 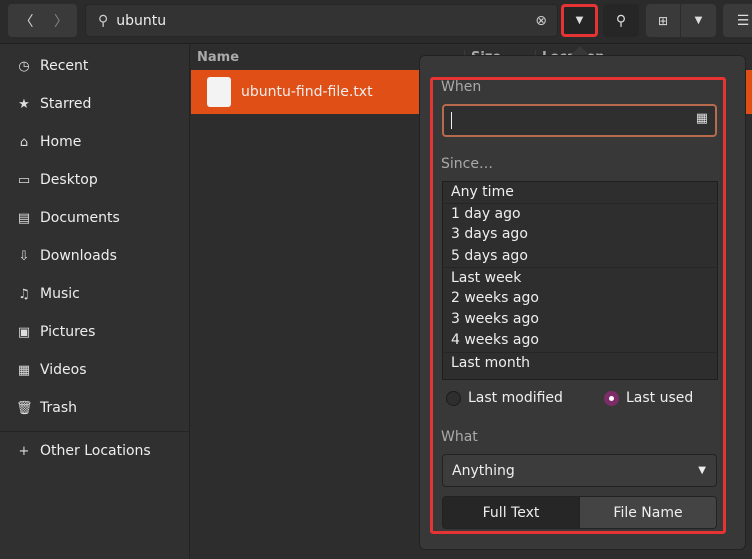 I want to click on view-options-button: ▼, so click(x=698, y=20).